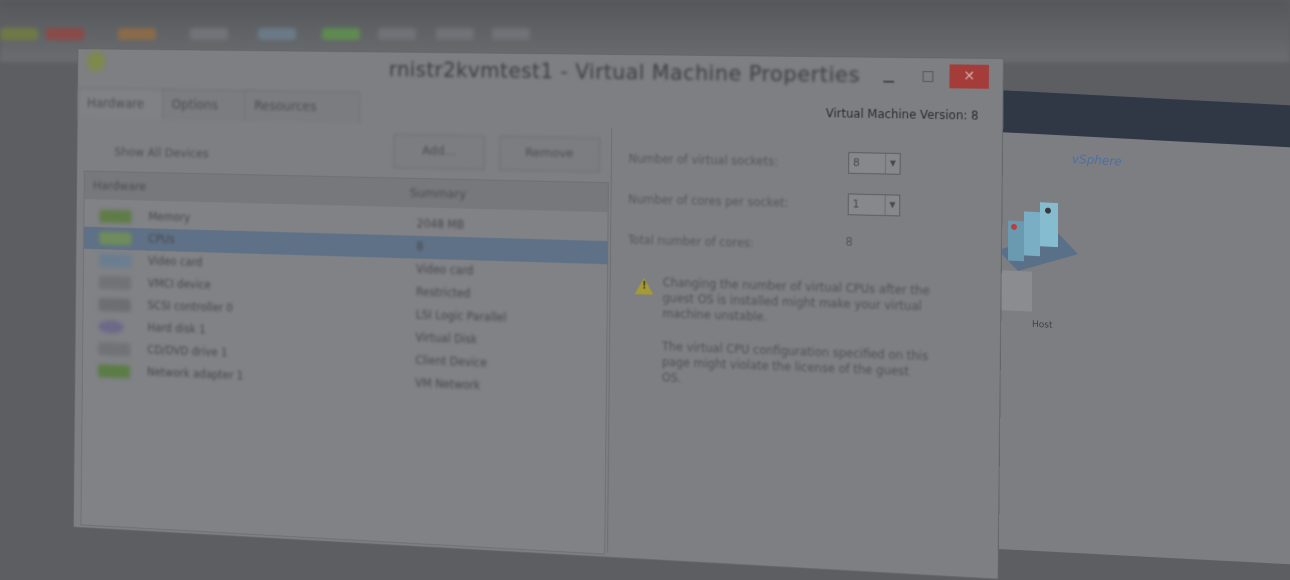 The image size is (1290, 580). Describe the element at coordinates (190, 307) in the screenshot. I see `row-hardware-name: SCSI controller 0` at that location.